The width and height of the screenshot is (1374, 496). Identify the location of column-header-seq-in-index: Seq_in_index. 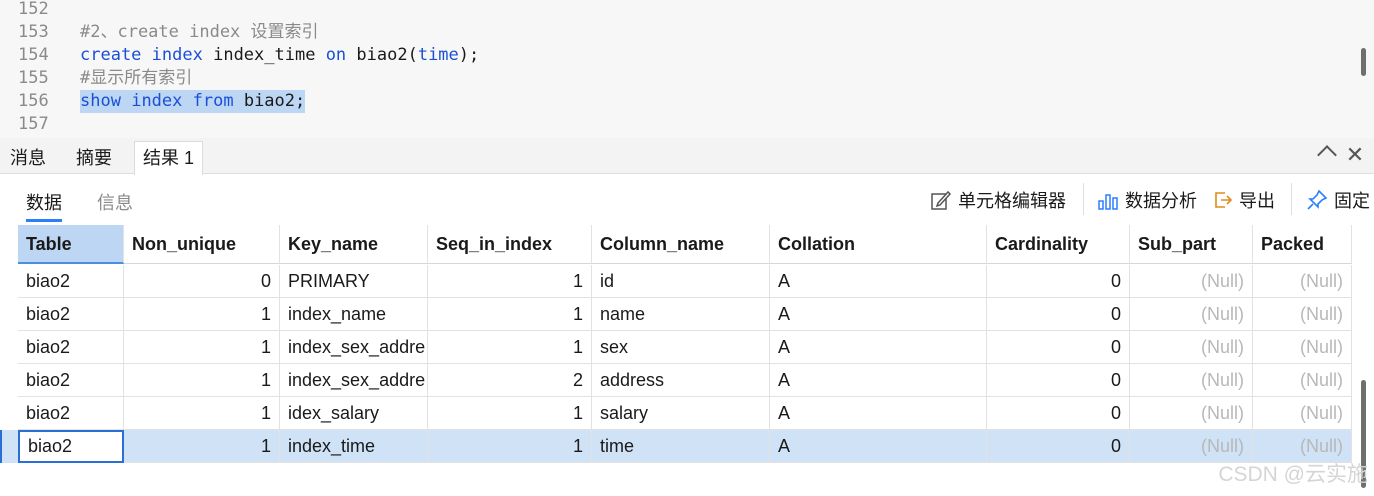
(510, 244).